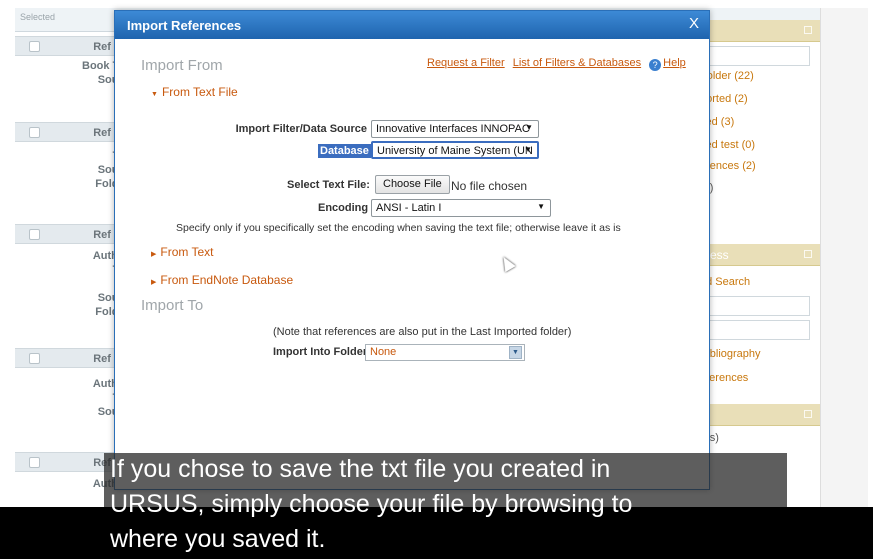  I want to click on panel-header, so click(760, 415).